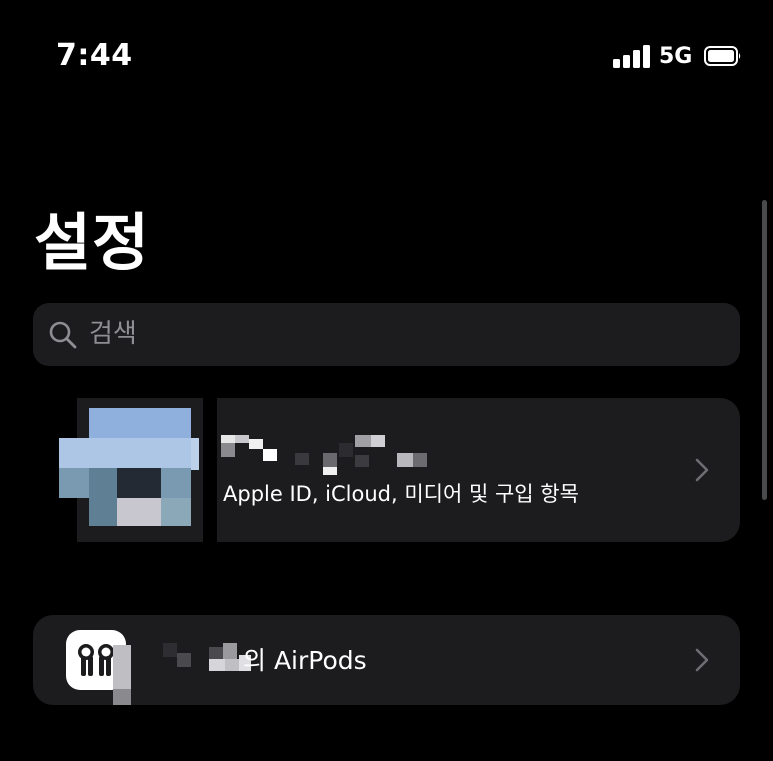 This screenshot has width=773, height=761. I want to click on scroll-indicator, so click(764, 350).